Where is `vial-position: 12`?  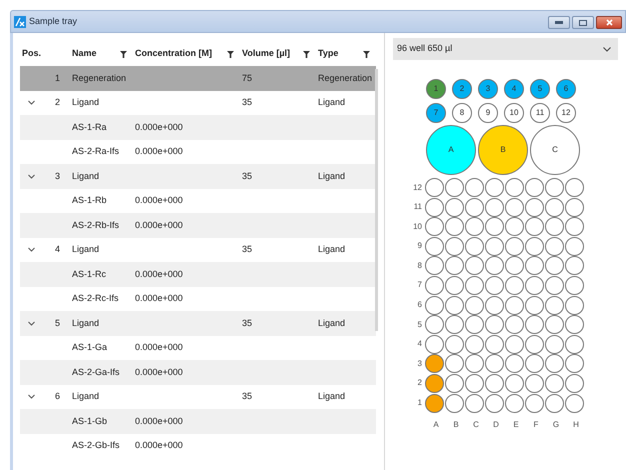
vial-position: 12 is located at coordinates (566, 113).